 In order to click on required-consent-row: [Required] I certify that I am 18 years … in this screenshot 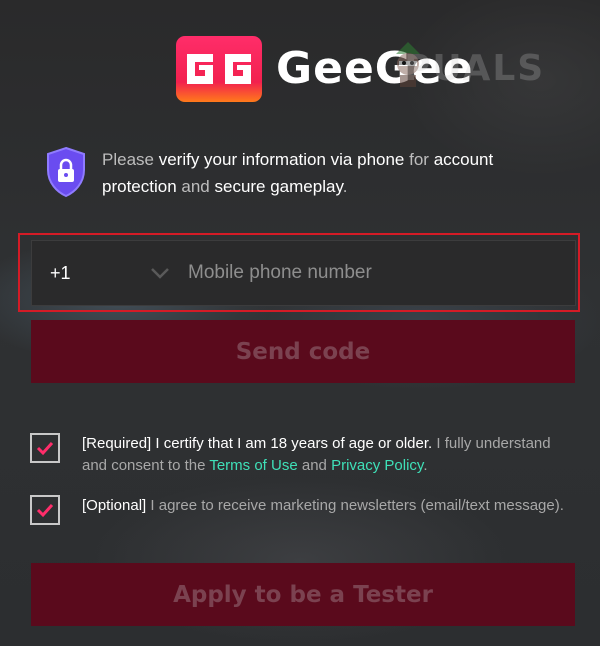, I will do `click(304, 455)`.